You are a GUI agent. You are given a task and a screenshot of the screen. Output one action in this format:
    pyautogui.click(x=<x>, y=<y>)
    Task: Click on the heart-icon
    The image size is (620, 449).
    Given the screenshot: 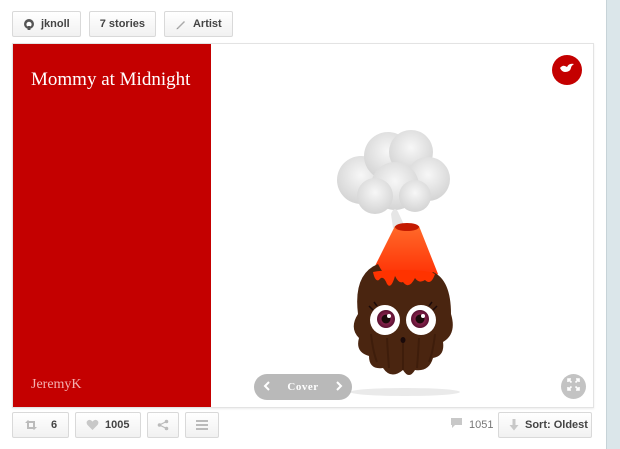 What is the action you would take?
    pyautogui.click(x=92, y=425)
    